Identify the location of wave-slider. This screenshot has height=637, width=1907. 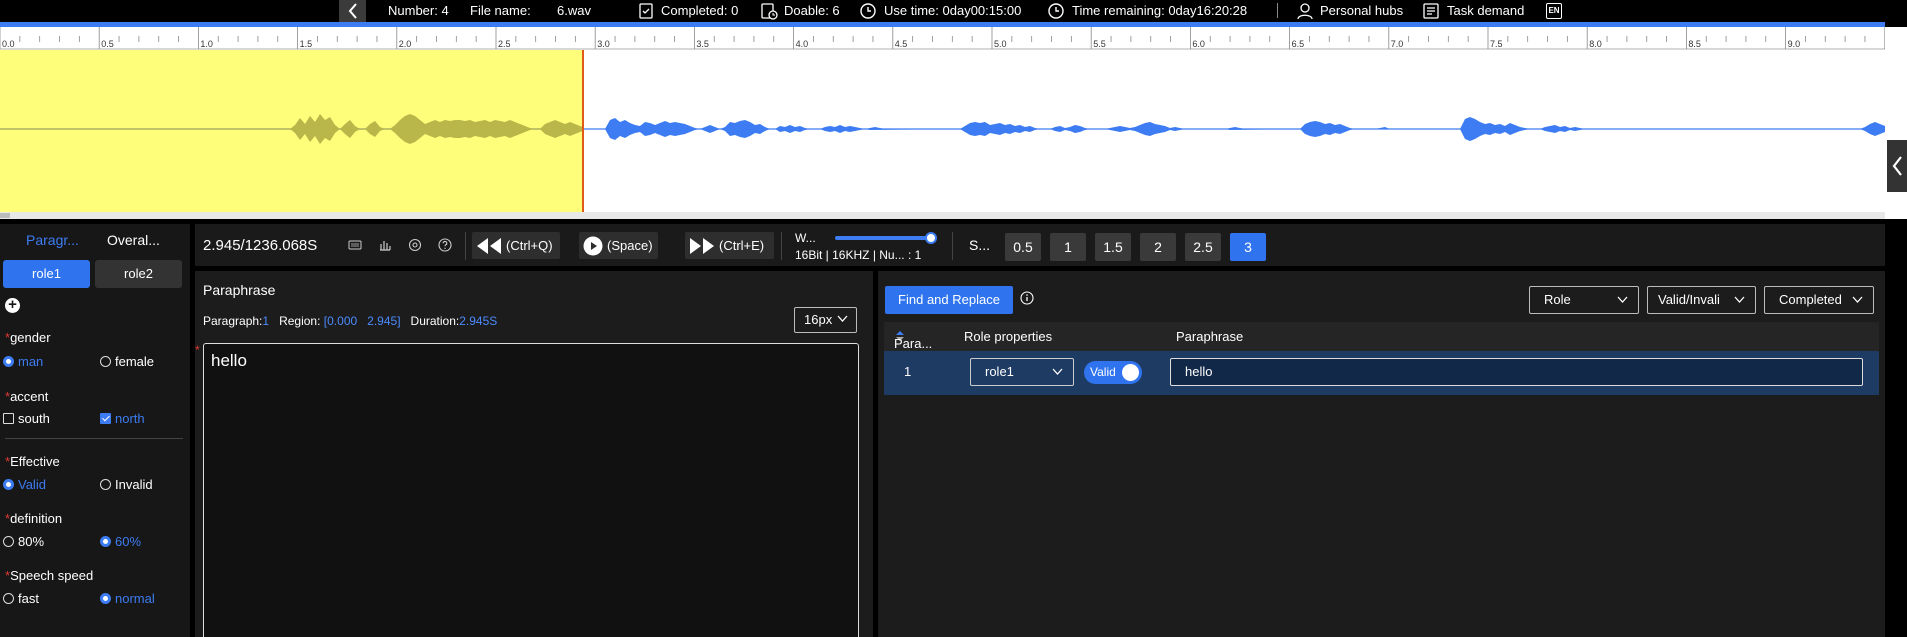
(886, 238).